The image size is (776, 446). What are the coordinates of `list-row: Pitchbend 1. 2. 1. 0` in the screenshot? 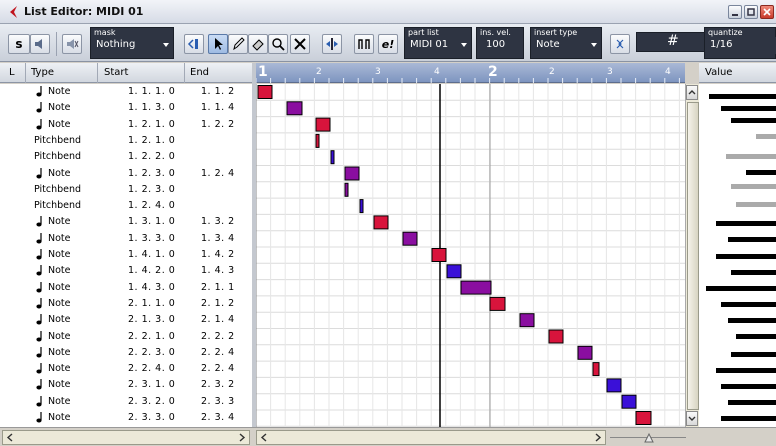 It's located at (126, 141).